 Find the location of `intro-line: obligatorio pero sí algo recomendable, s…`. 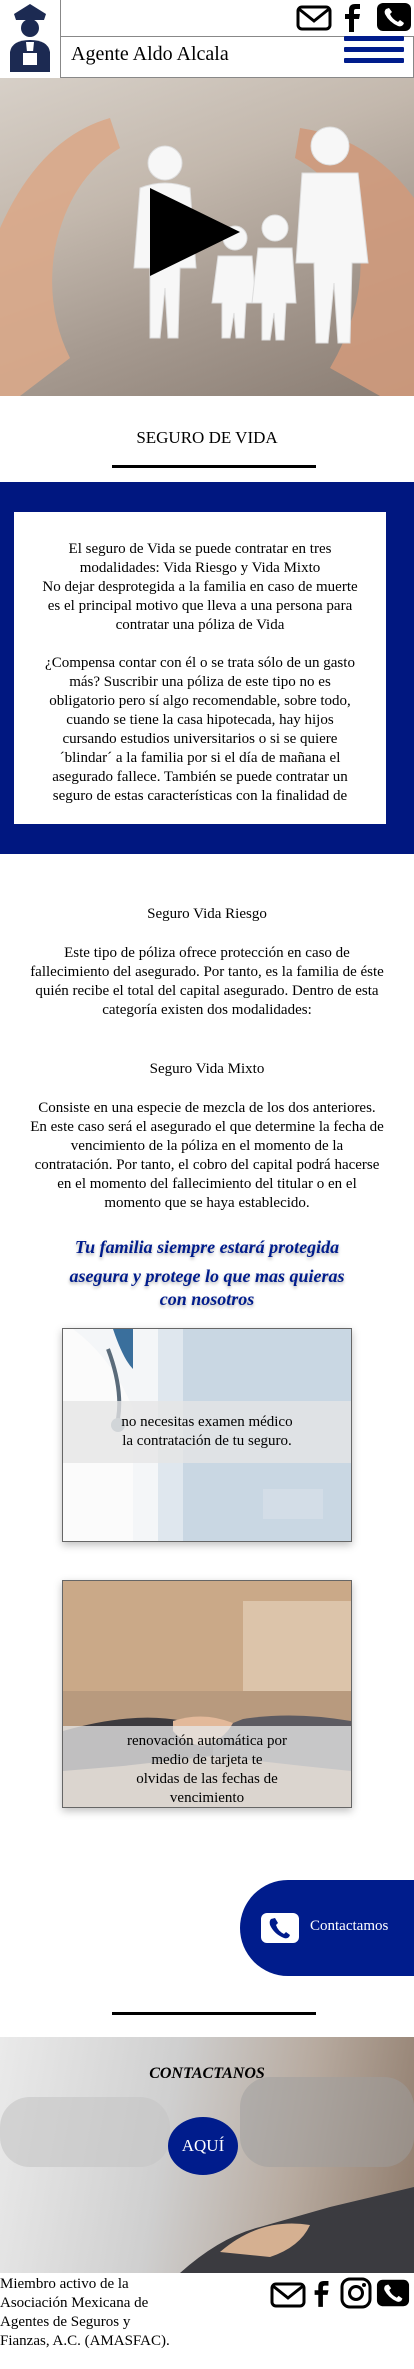

intro-line: obligatorio pero sí algo recomendable, s… is located at coordinates (200, 701).